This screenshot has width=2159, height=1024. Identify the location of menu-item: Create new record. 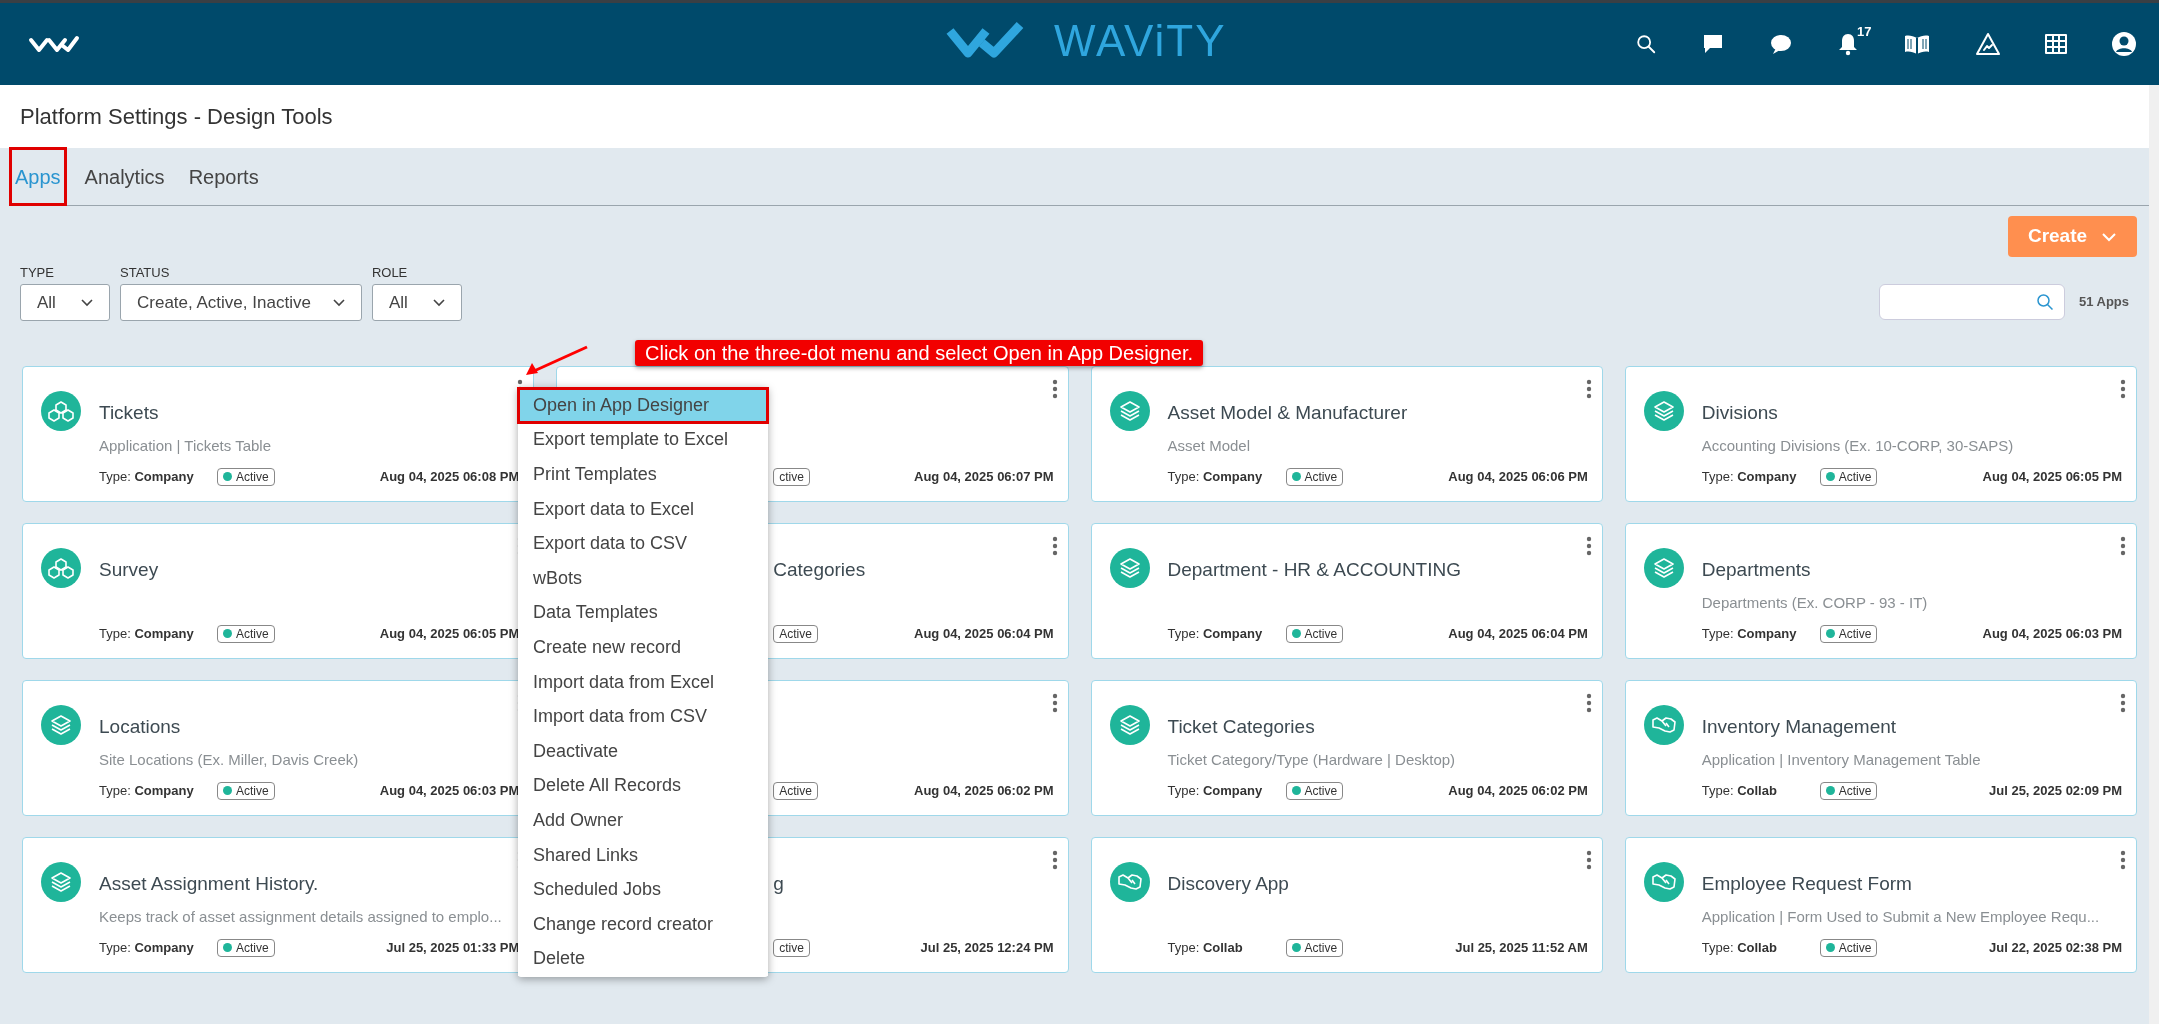
(643, 647).